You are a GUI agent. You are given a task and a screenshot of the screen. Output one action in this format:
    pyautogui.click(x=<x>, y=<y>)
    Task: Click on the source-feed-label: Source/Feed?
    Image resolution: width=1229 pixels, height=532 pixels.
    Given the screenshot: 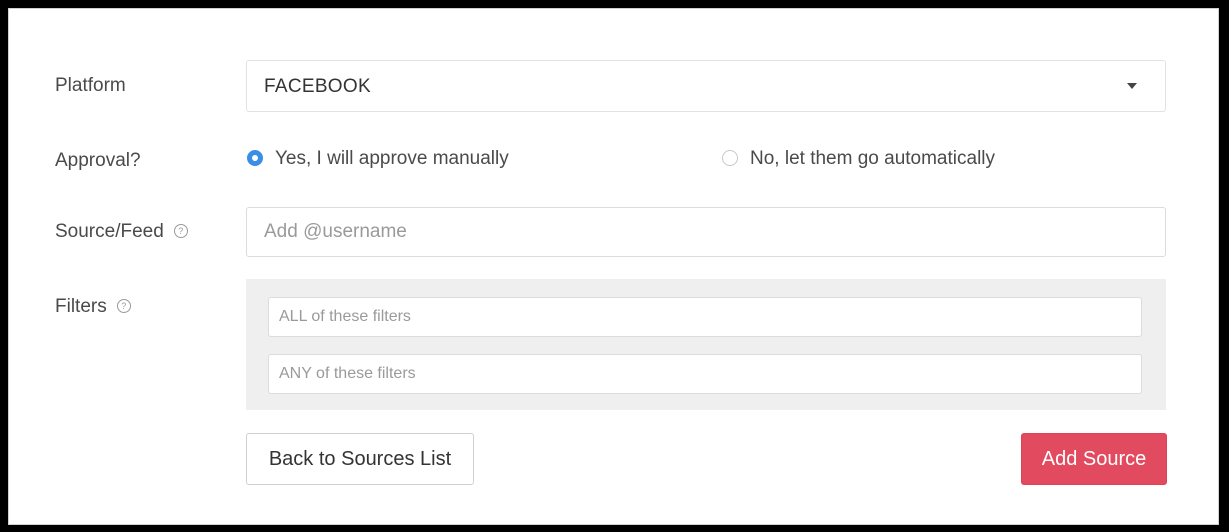 What is the action you would take?
    pyautogui.click(x=121, y=232)
    